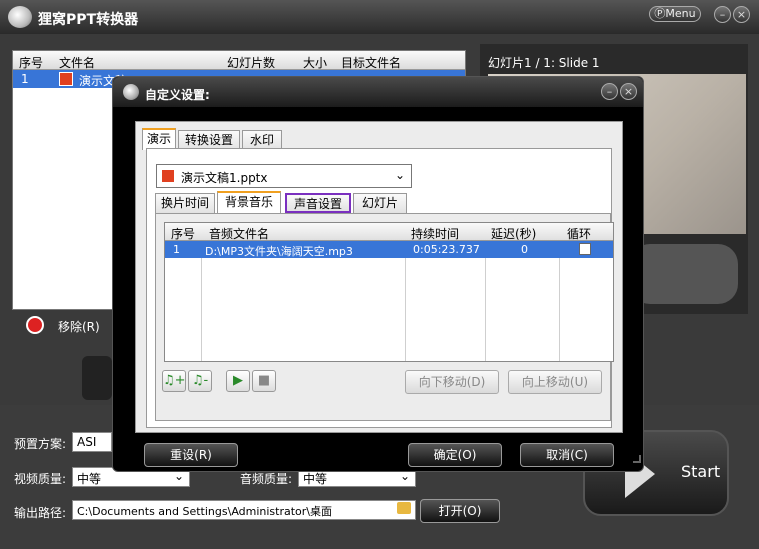  Describe the element at coordinates (159, 139) in the screenshot. I see `tab-demo: 演示` at that location.